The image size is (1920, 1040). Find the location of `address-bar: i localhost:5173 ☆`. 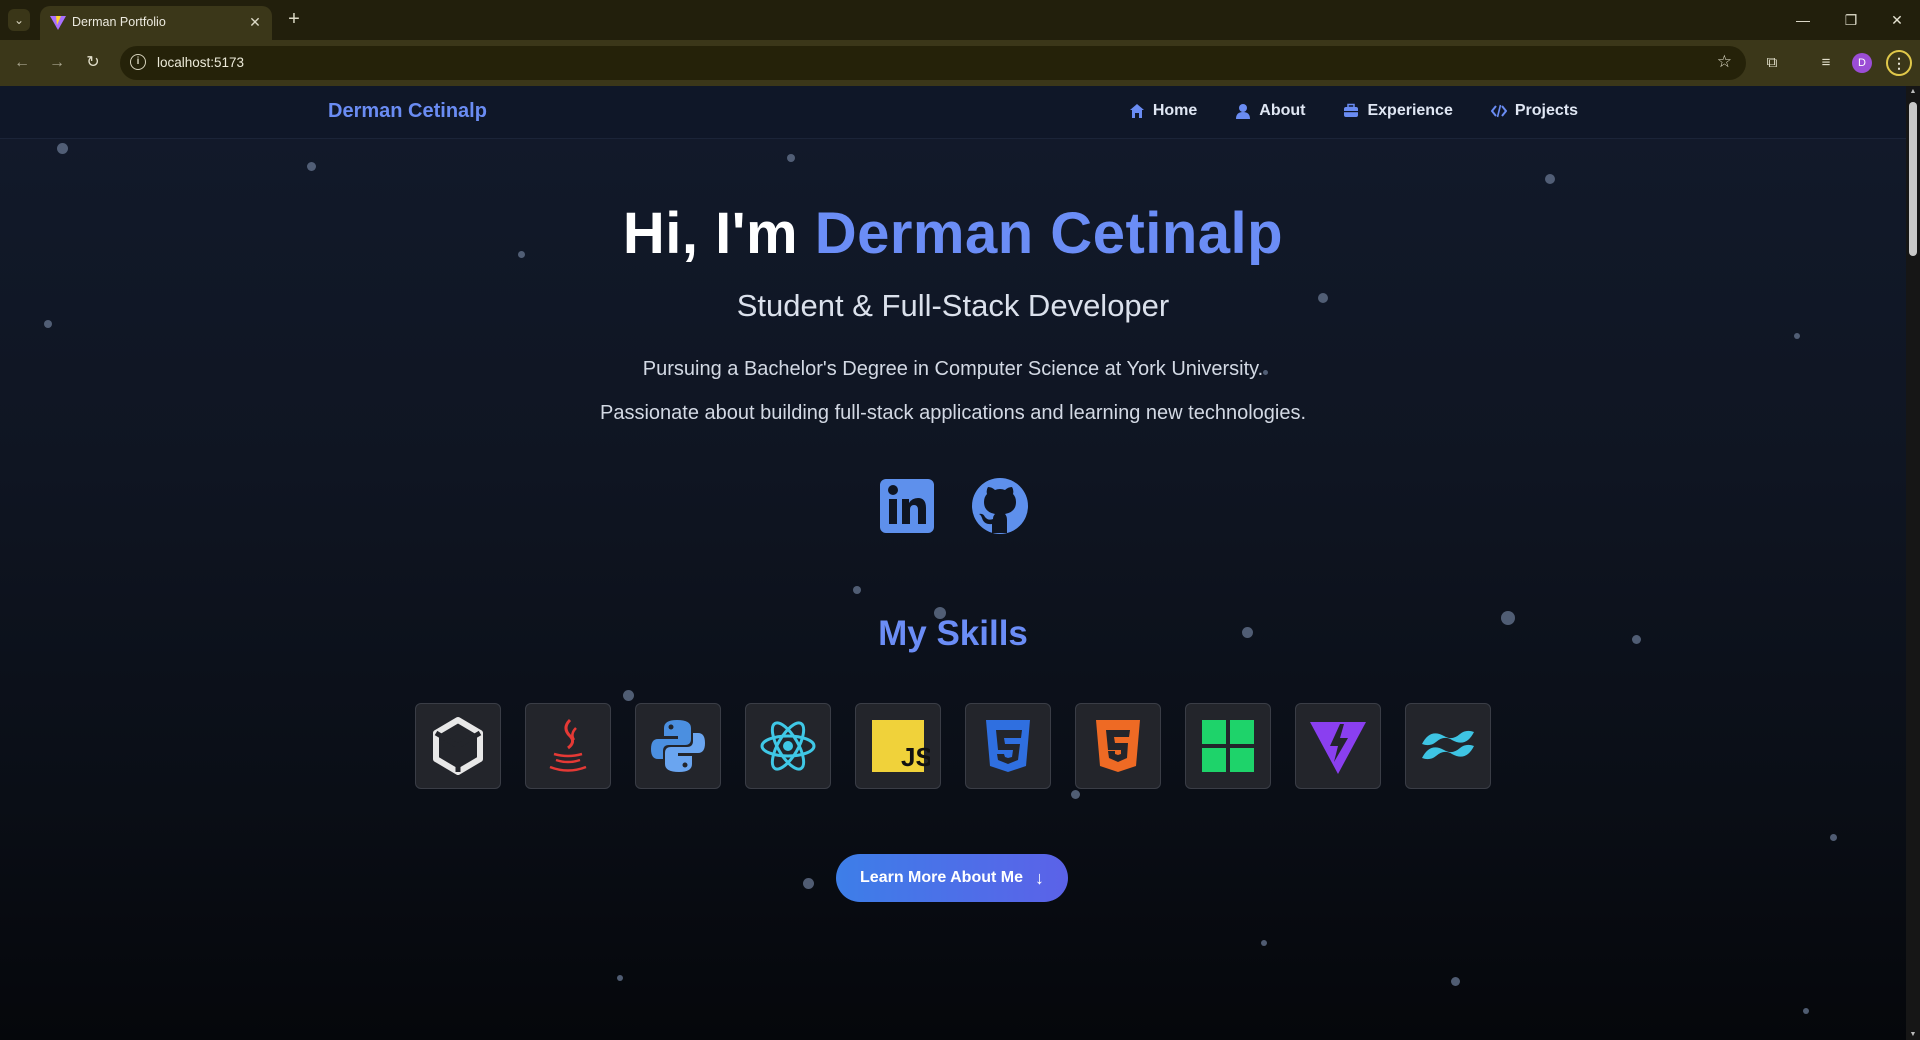

address-bar: i localhost:5173 ☆ is located at coordinates (933, 63).